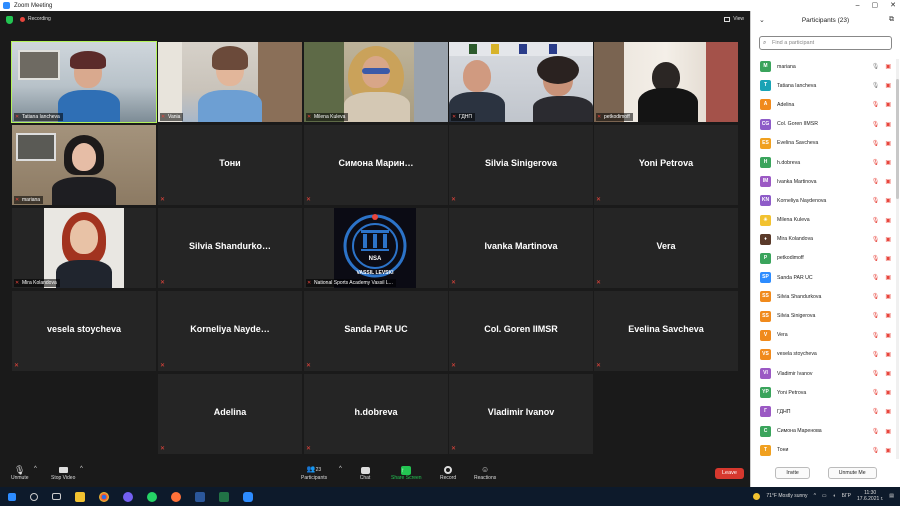 The height and width of the screenshot is (506, 900). I want to click on tile-toni: Тони ✕, so click(230, 165).